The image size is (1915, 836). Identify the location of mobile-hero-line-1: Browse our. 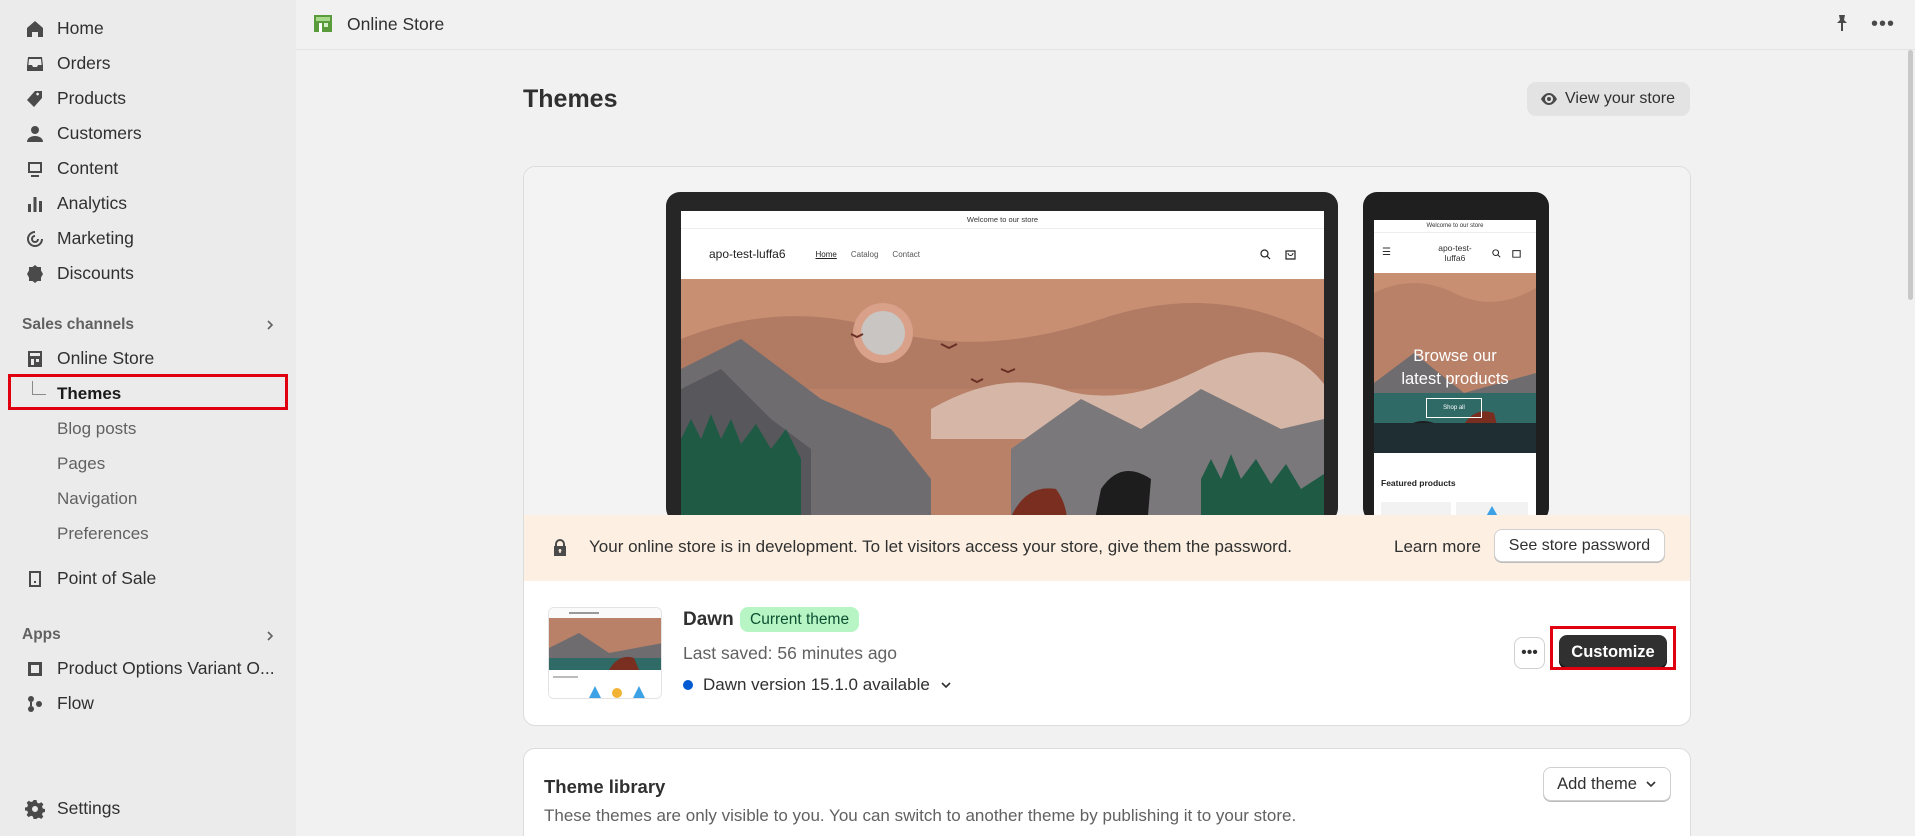
(1455, 356).